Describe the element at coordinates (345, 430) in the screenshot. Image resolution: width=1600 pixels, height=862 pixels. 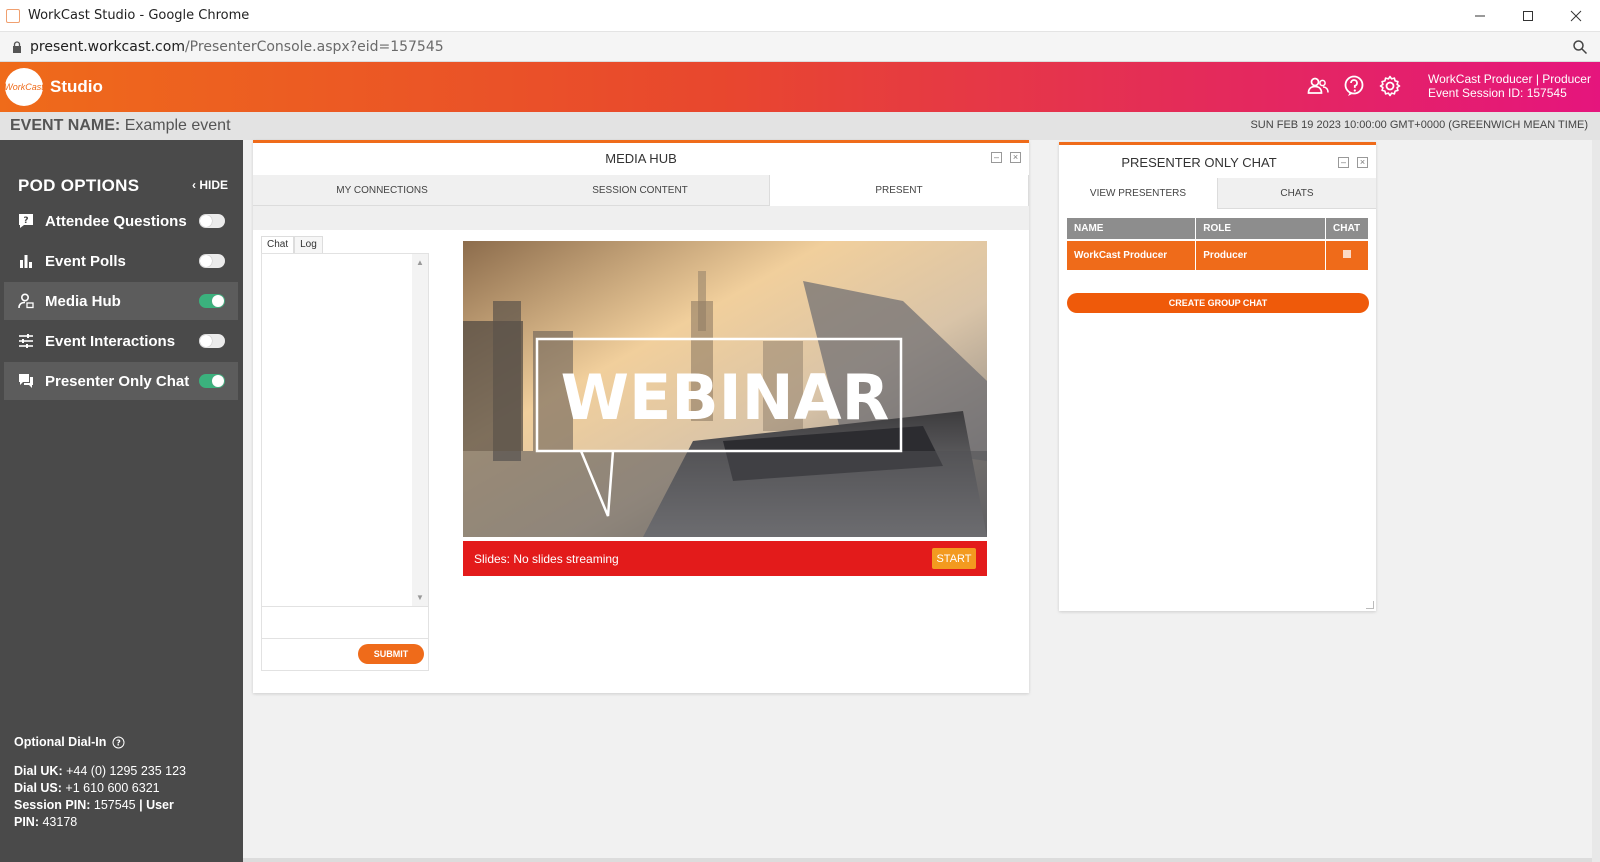
I see `chat-messages-area: ▲ ▼` at that location.